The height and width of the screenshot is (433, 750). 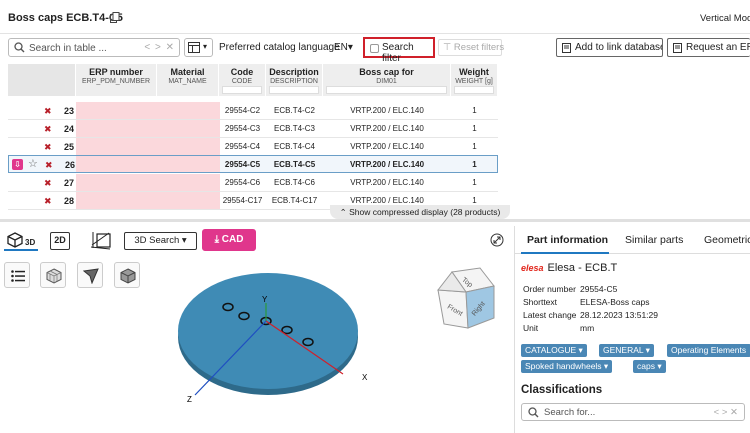 I want to click on cell-description: ECB.T4-C4, so click(x=294, y=146).